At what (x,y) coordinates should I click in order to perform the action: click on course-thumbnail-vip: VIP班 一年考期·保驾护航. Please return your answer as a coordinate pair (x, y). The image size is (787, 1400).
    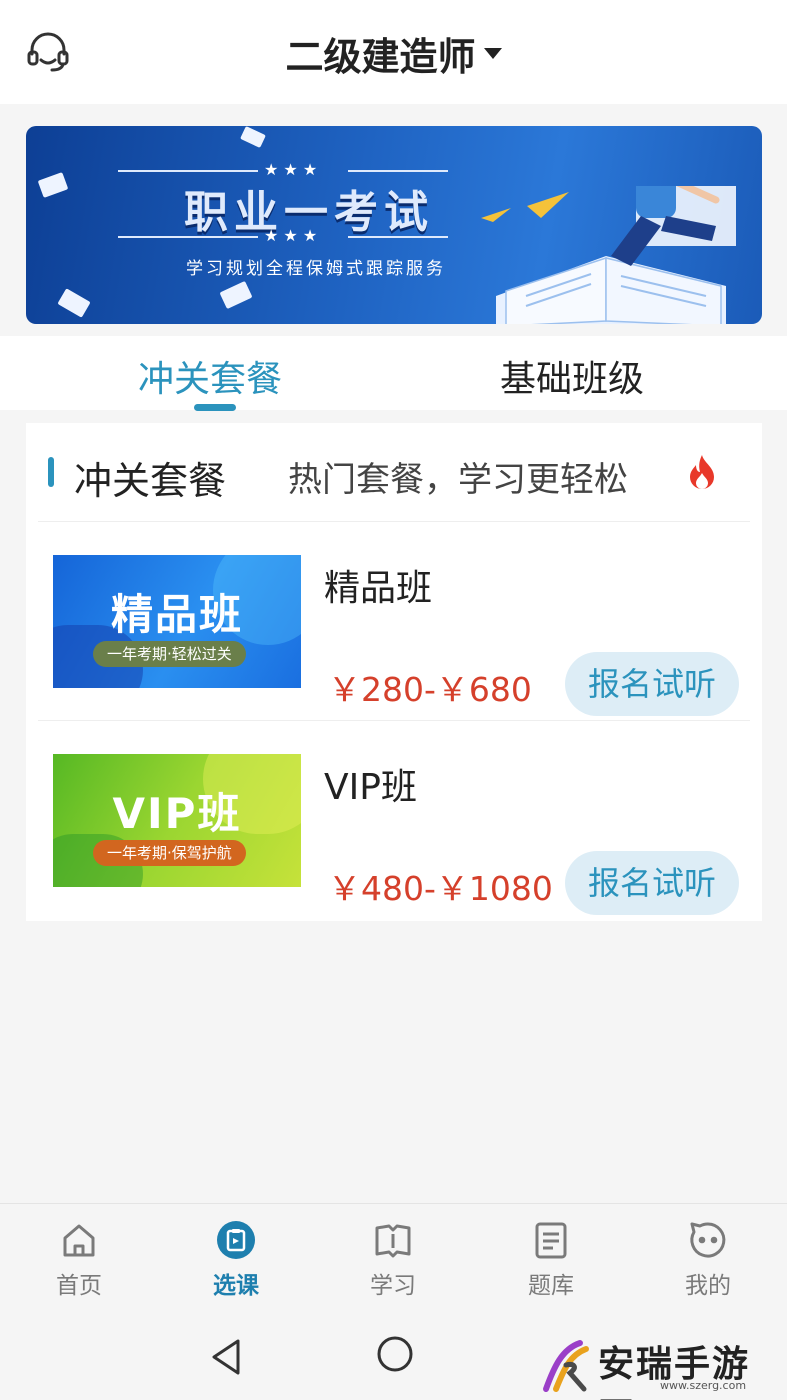
    Looking at the image, I should click on (177, 820).